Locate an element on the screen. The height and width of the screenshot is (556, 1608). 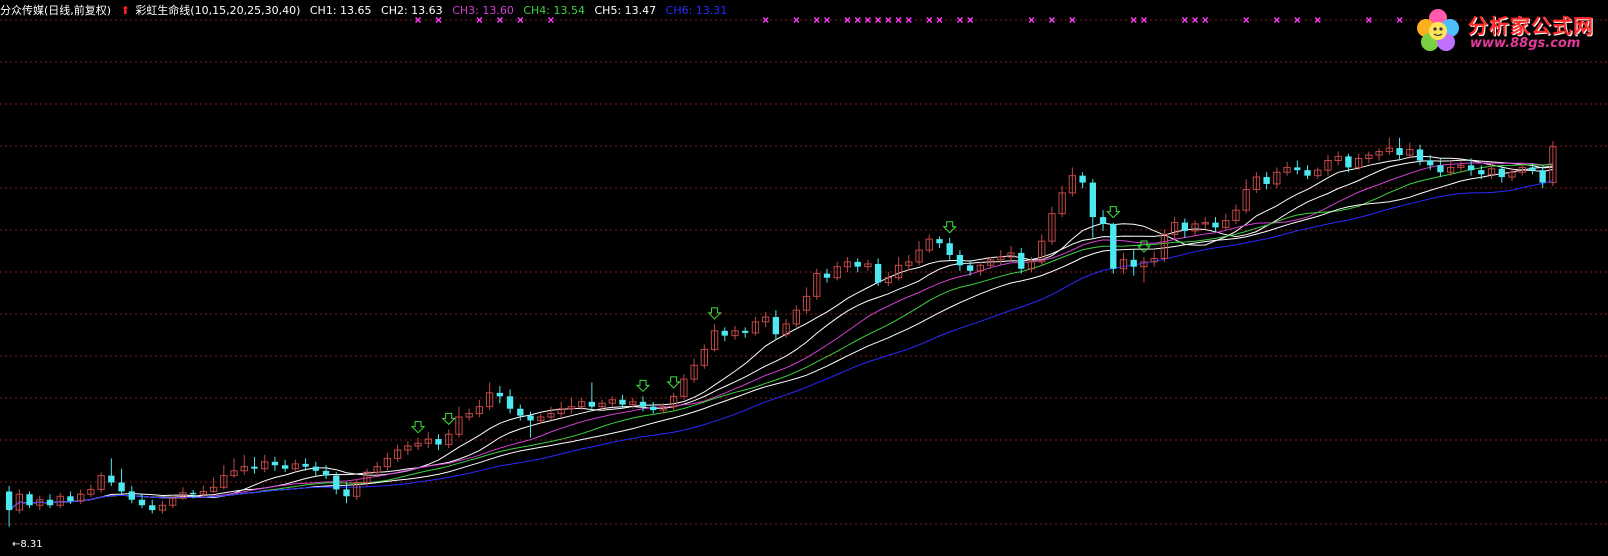
flower-logo-icon is located at coordinates (1438, 30).